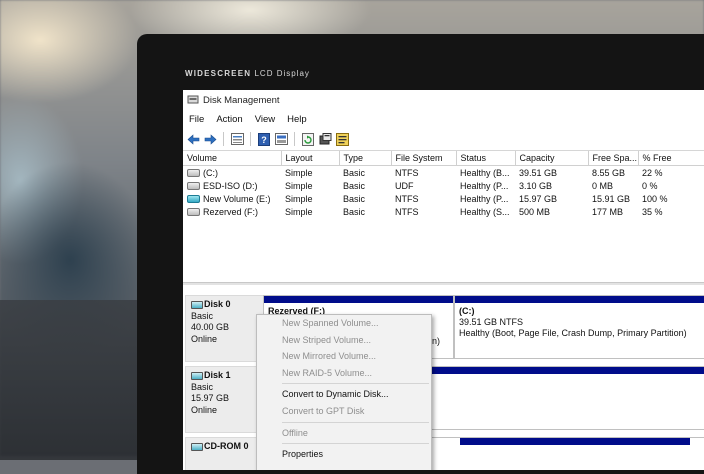 The height and width of the screenshot is (474, 704). I want to click on back-icon, so click(193, 139).